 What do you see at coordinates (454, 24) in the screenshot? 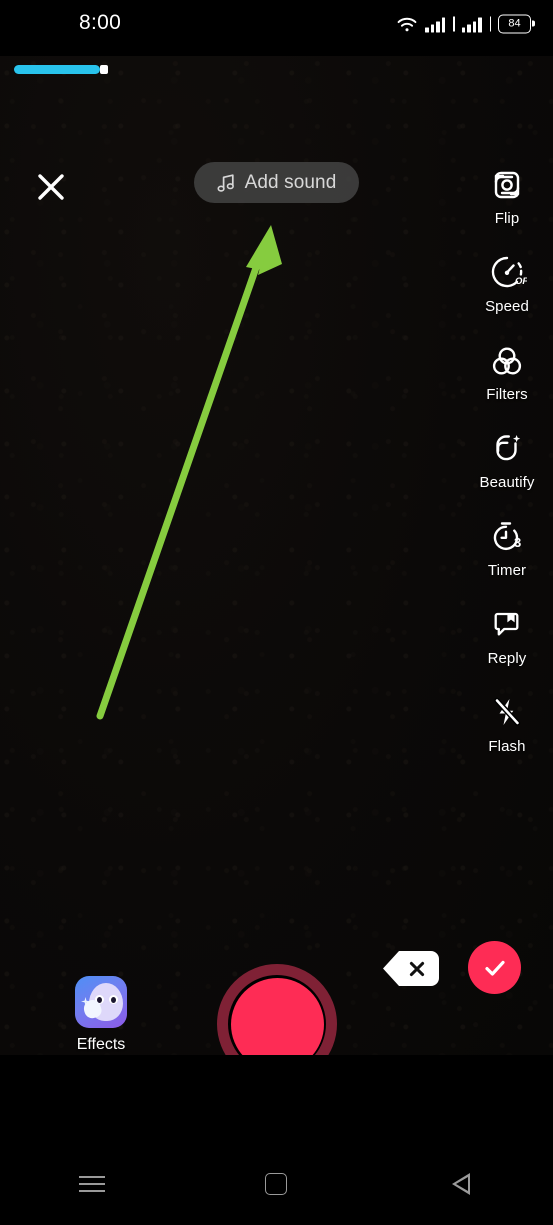
I see `signal-divider` at bounding box center [454, 24].